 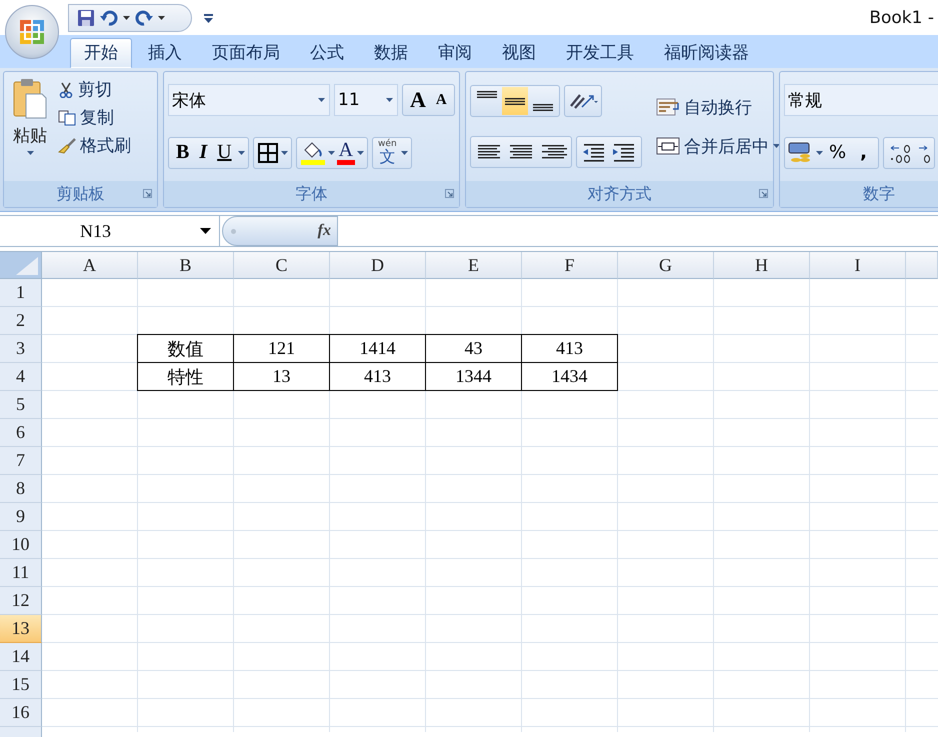 I want to click on column-header: D, so click(x=378, y=265).